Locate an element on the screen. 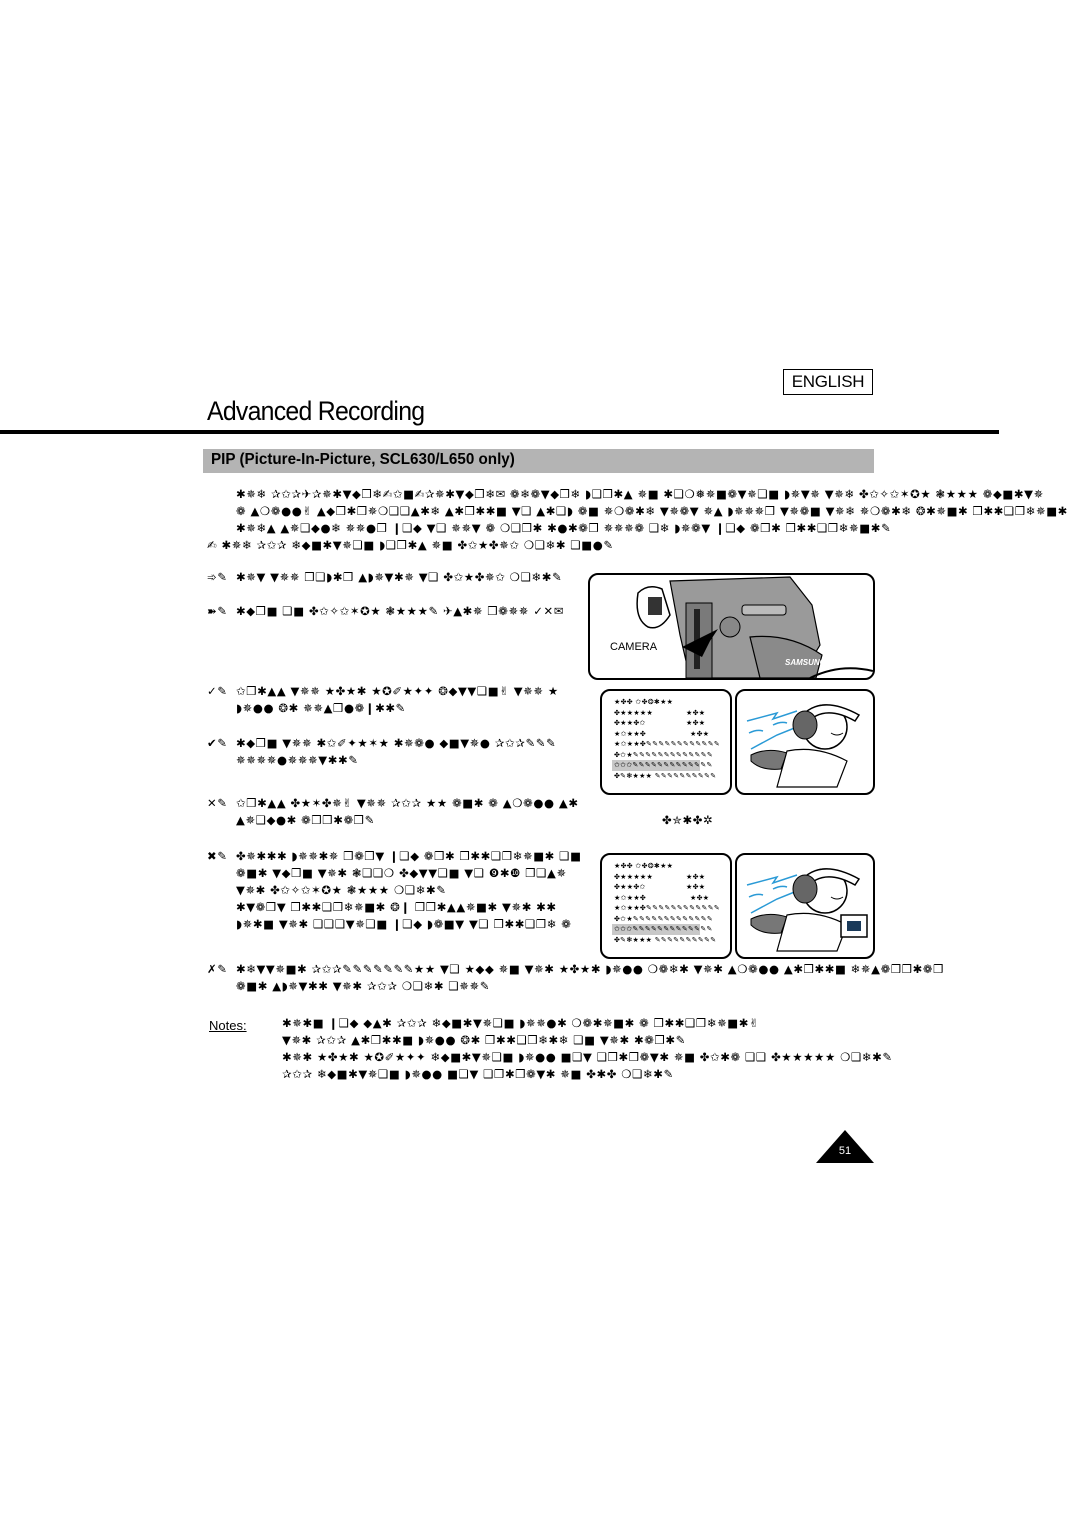 This screenshot has height=1528, width=1080. step-text: ▼✵✱ ✤✩✧✩✶✪★ ❃★★★ ❍❑❄✱✎ is located at coordinates (341, 890).